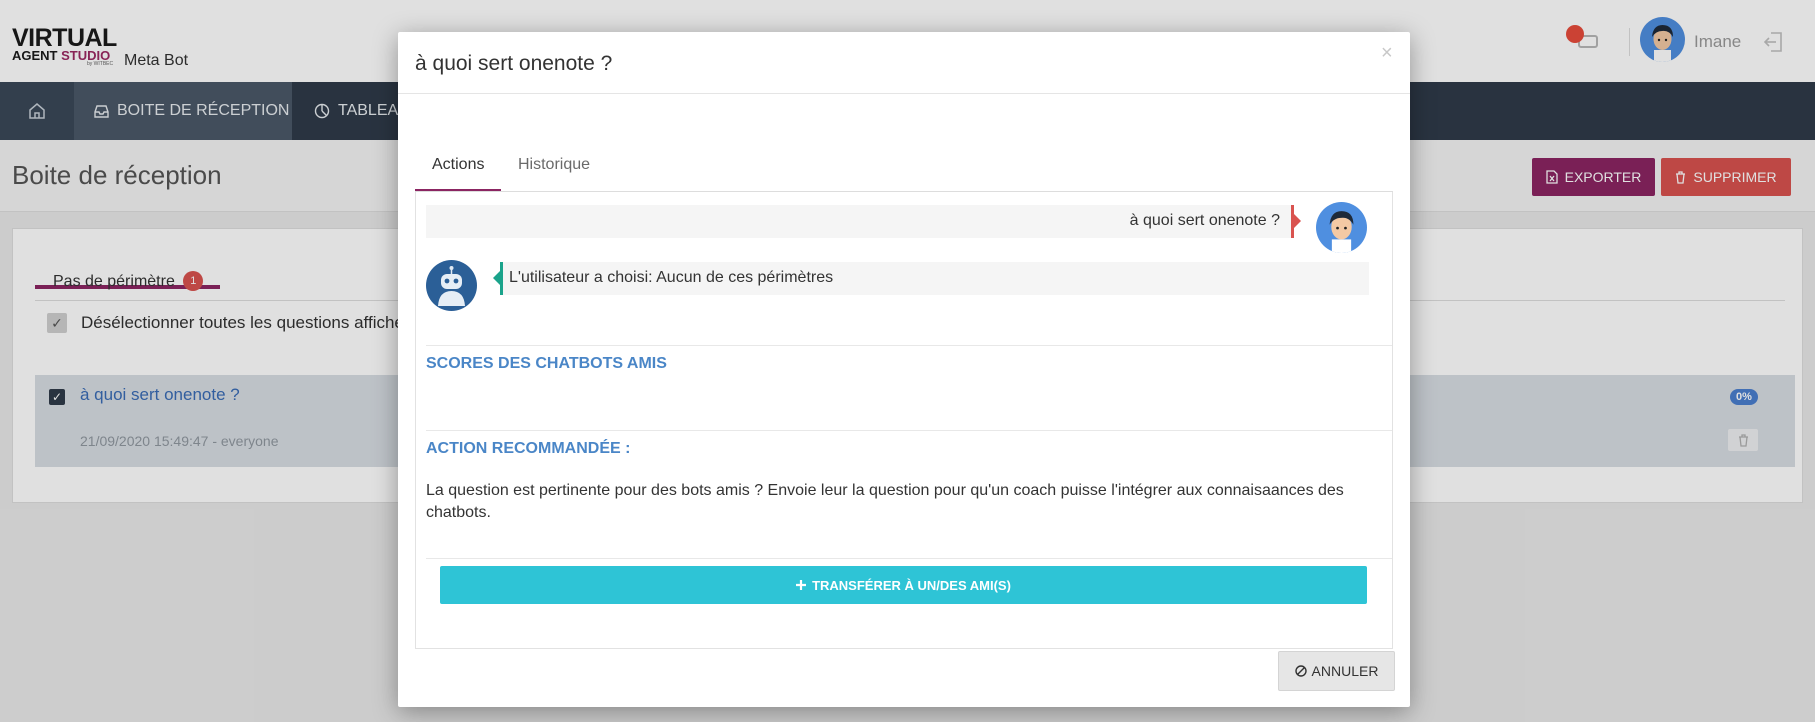 Image resolution: width=1815 pixels, height=722 pixels. I want to click on transfer-label: TRANSFÉRER À UN/DES AMI(S), so click(911, 585).